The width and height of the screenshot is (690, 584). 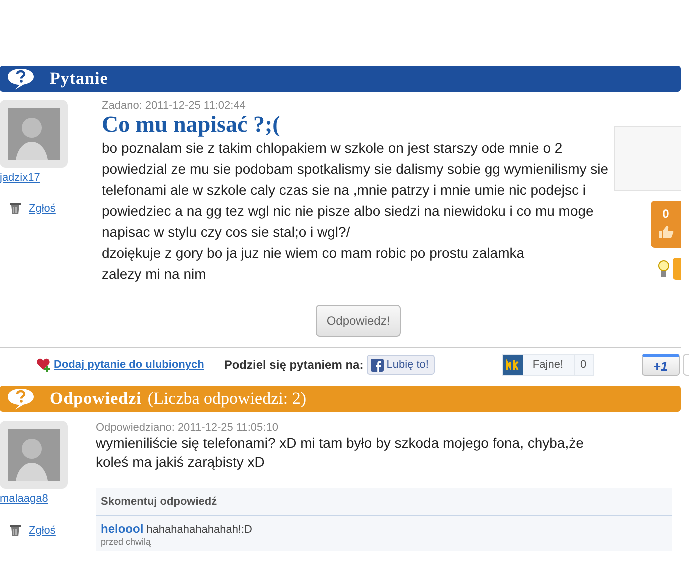 I want to click on nk-like-button: Fajne!, so click(x=538, y=365).